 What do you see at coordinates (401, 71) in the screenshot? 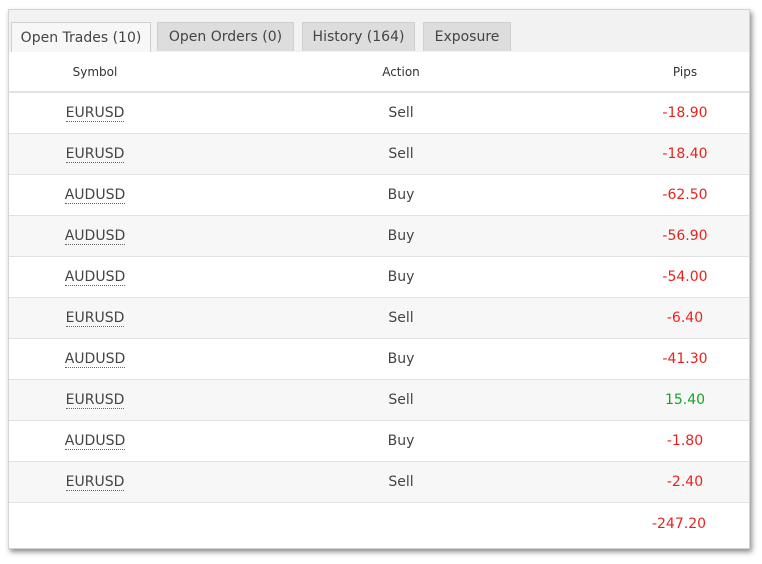
I see `column-header-action: Action` at bounding box center [401, 71].